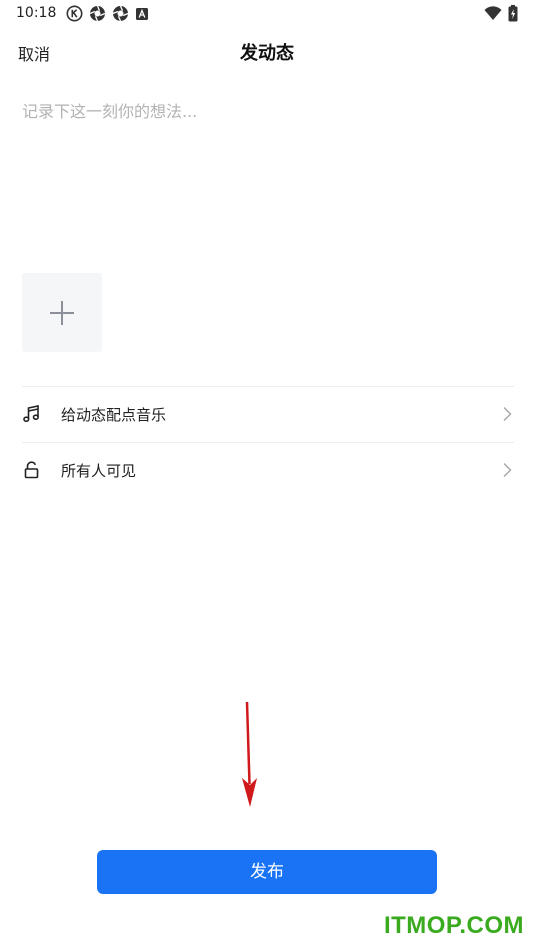 Image resolution: width=534 pixels, height=950 pixels. Describe the element at coordinates (513, 13) in the screenshot. I see `battery-charging-icon` at that location.